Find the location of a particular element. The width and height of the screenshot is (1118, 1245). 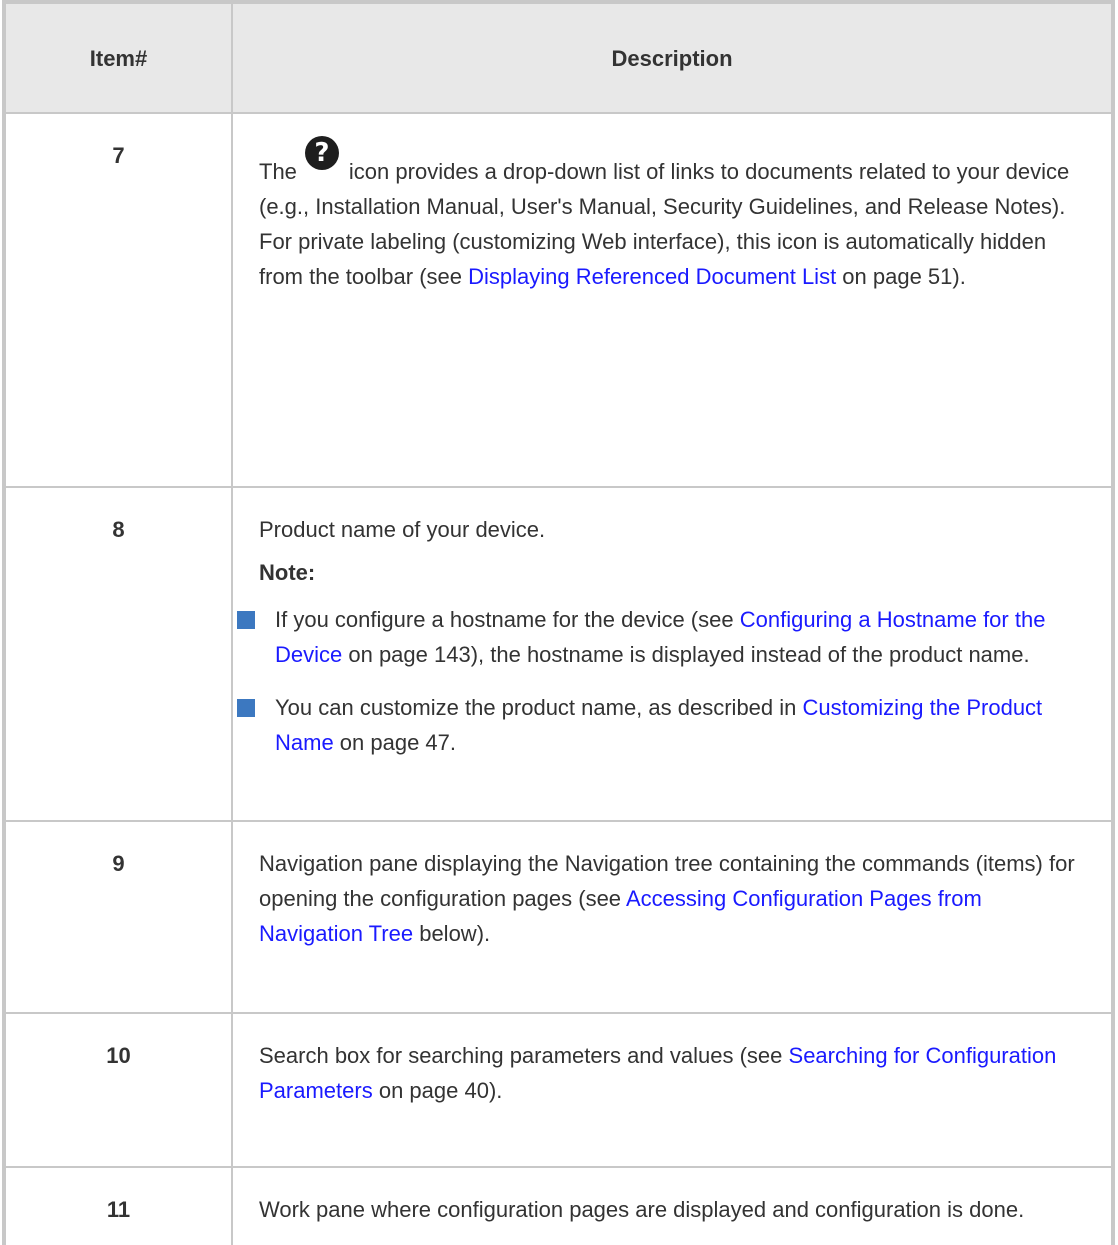

description-text: Product name of your device. is located at coordinates (402, 529).